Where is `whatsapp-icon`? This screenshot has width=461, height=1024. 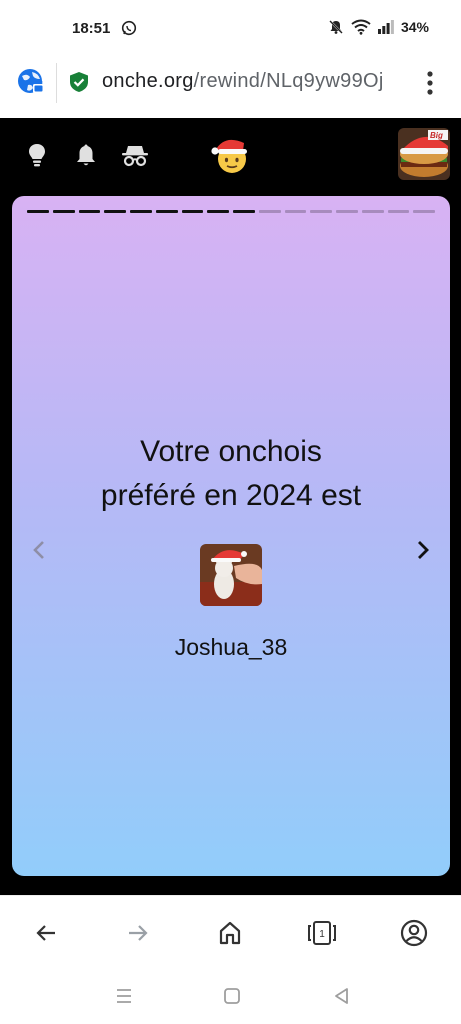 whatsapp-icon is located at coordinates (129, 28).